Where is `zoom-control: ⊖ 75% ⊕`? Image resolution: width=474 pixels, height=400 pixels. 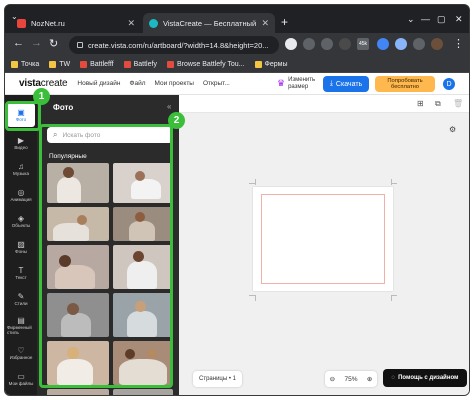
zoom-control: ⊖ 75% ⊕ is located at coordinates (351, 379).